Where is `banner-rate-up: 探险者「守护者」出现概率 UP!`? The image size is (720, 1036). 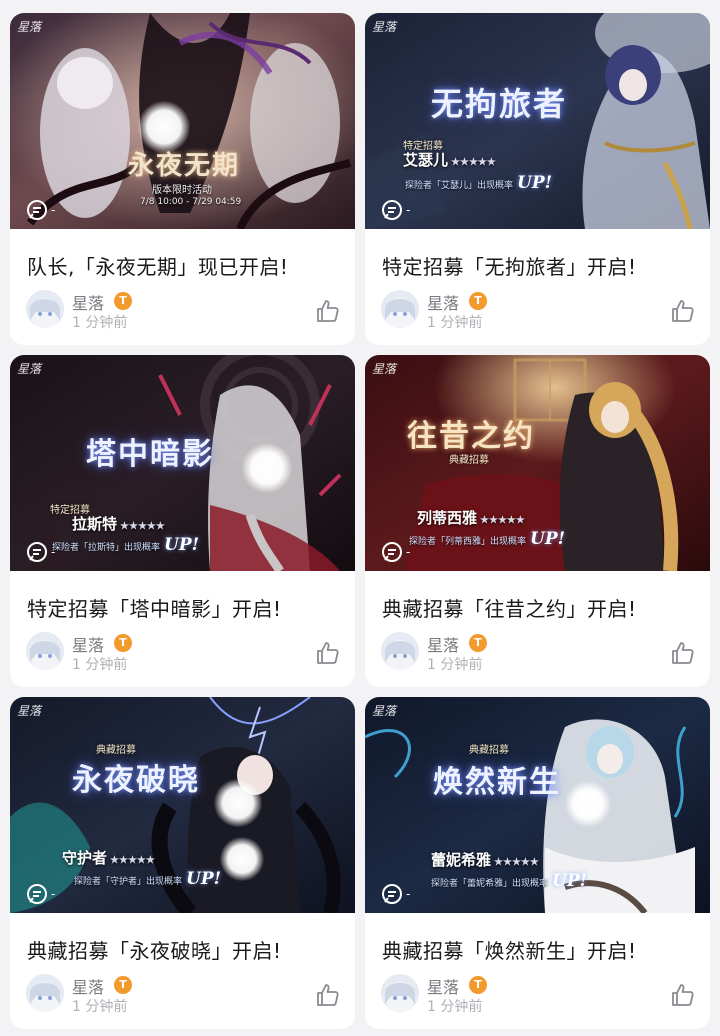
banner-rate-up: 探险者「守护者」出现概率 UP! is located at coordinates (147, 879).